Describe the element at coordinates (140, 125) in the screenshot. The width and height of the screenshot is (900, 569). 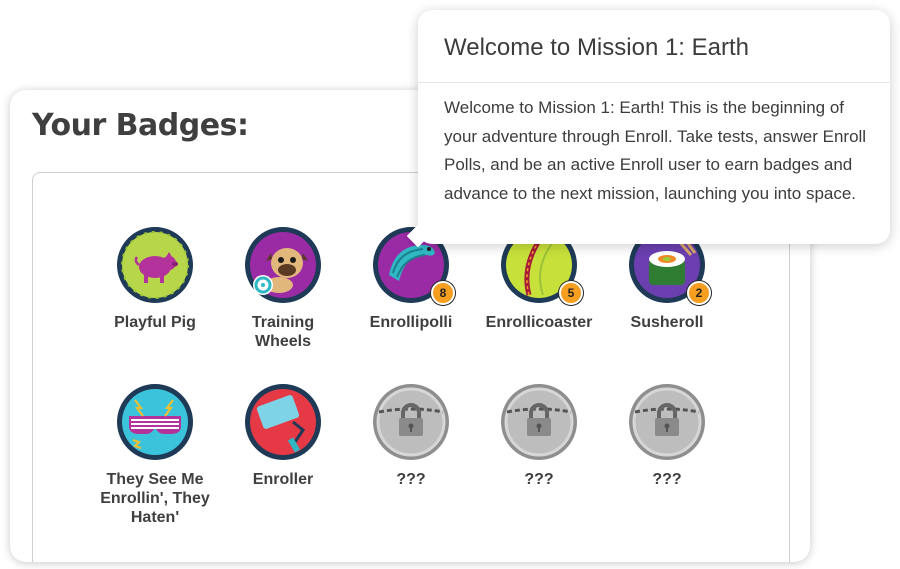
I see `badges-title: Your Badges:` at that location.